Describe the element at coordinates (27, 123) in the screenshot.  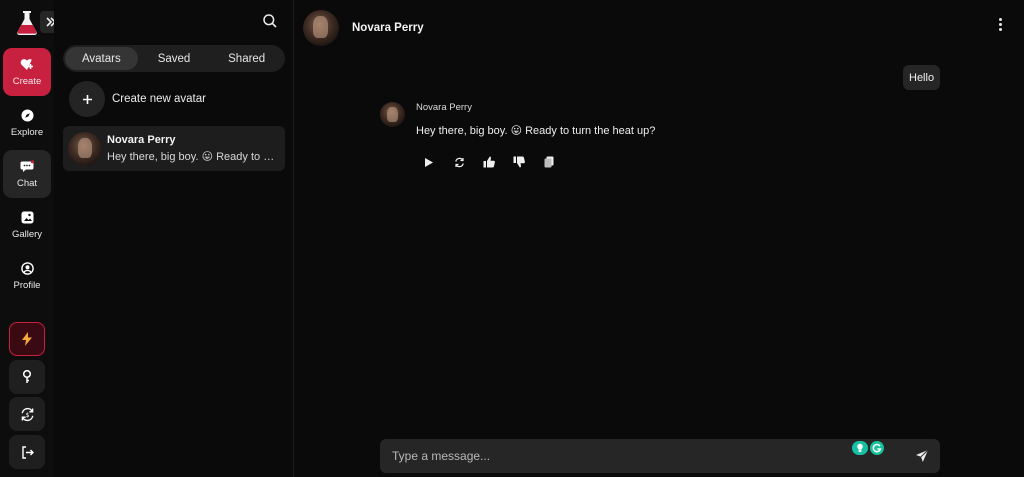
I see `nav-explore: Explore` at that location.